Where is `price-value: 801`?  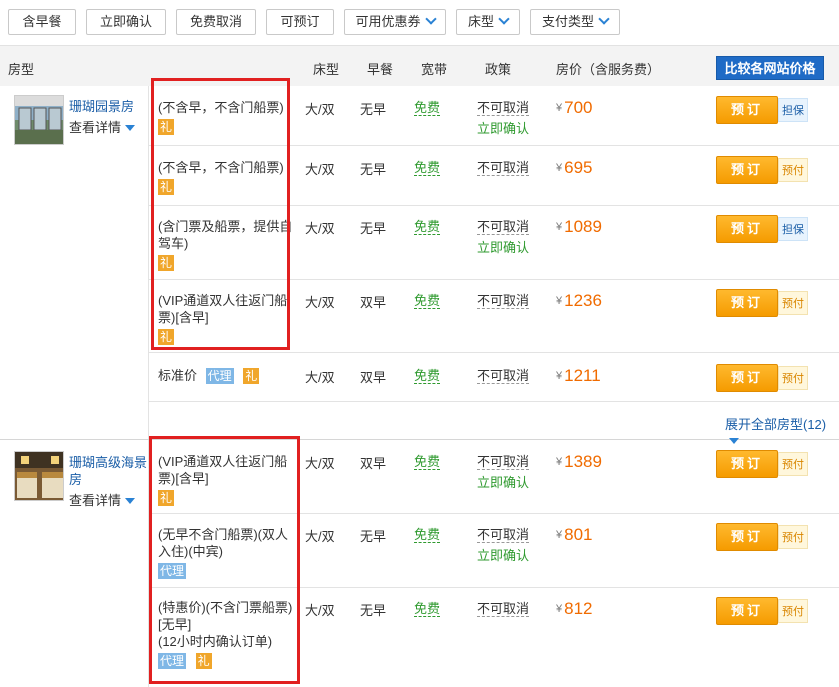 price-value: 801 is located at coordinates (578, 534).